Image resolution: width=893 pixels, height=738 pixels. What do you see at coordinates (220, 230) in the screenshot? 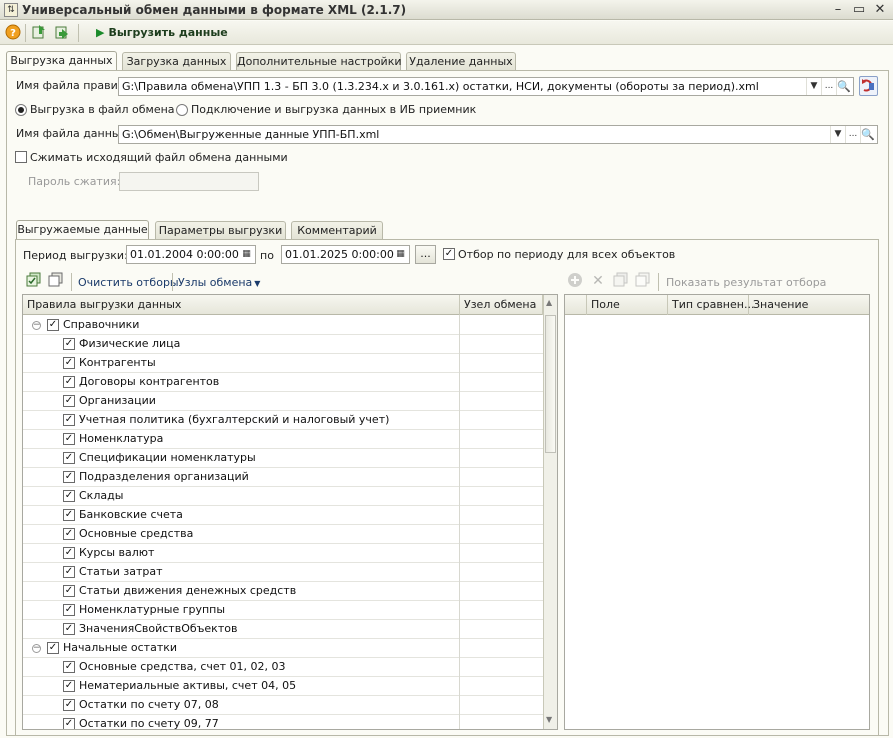
I see `tab-export-parameters: Параметры выгрузки` at bounding box center [220, 230].